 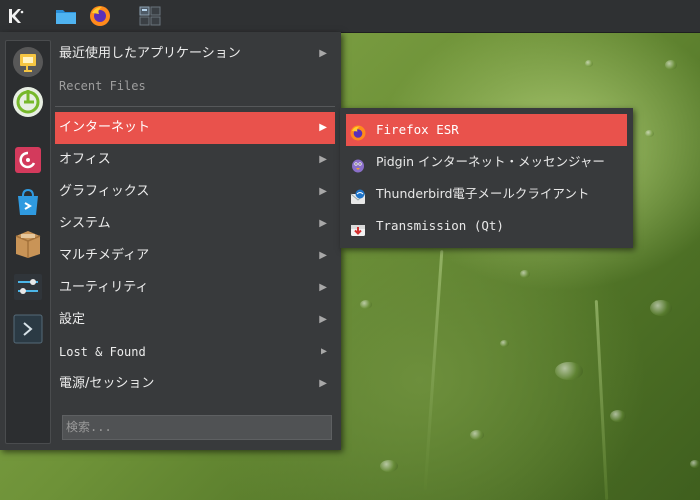 I want to click on archive-box-icon, so click(x=28, y=244).